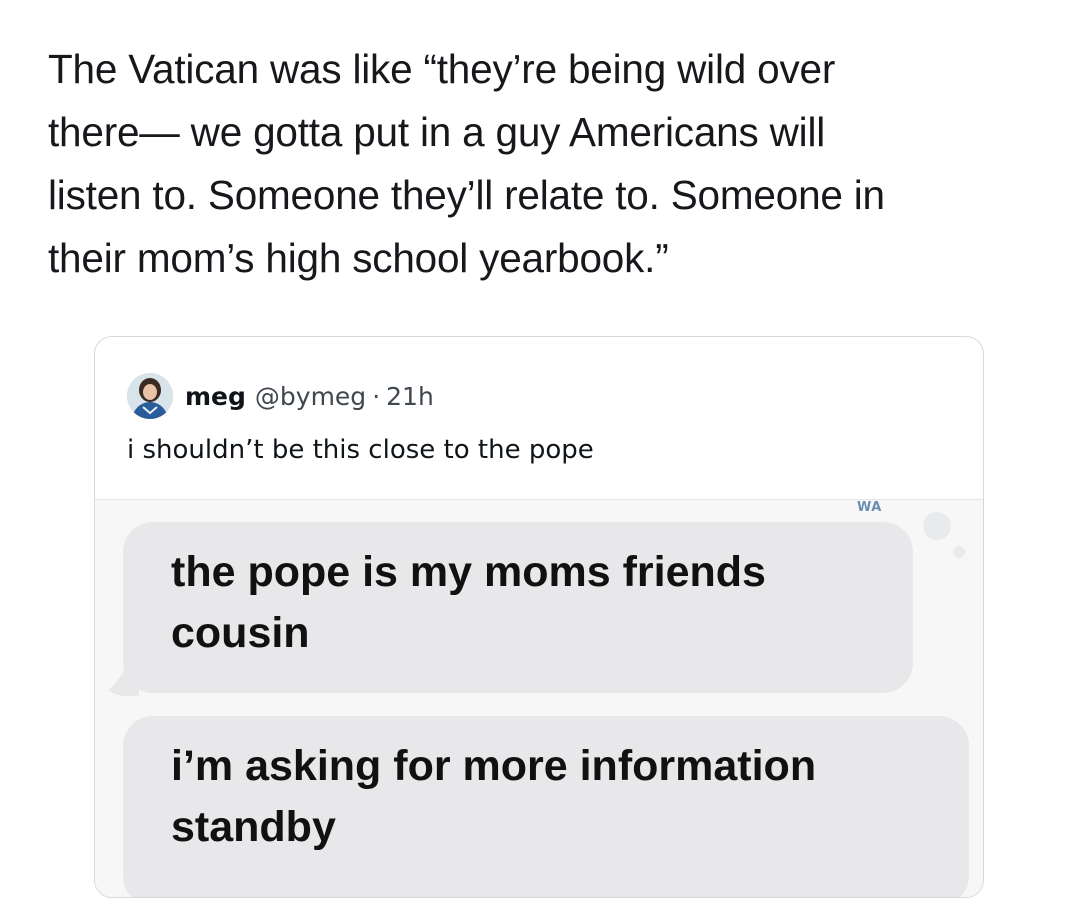 The width and height of the screenshot is (1080, 898). What do you see at coordinates (310, 396) in the screenshot?
I see `author-handle: @bymeg` at bounding box center [310, 396].